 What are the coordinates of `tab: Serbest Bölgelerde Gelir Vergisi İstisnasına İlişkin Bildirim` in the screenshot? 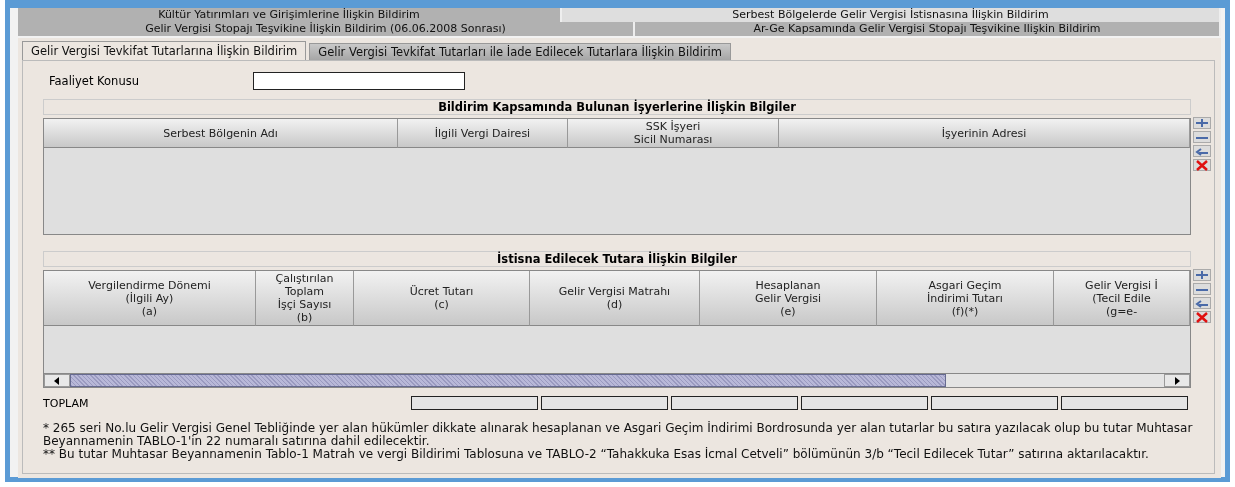 It's located at (891, 15).